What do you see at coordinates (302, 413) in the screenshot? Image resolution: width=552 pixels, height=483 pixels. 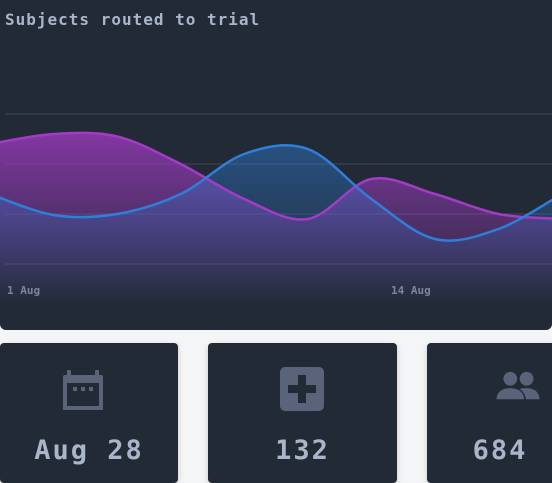 I see `stat-card-cases: 132` at bounding box center [302, 413].